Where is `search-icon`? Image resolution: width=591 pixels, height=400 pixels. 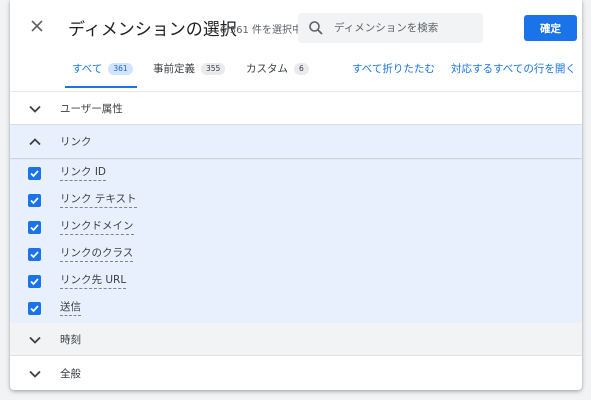 search-icon is located at coordinates (316, 28).